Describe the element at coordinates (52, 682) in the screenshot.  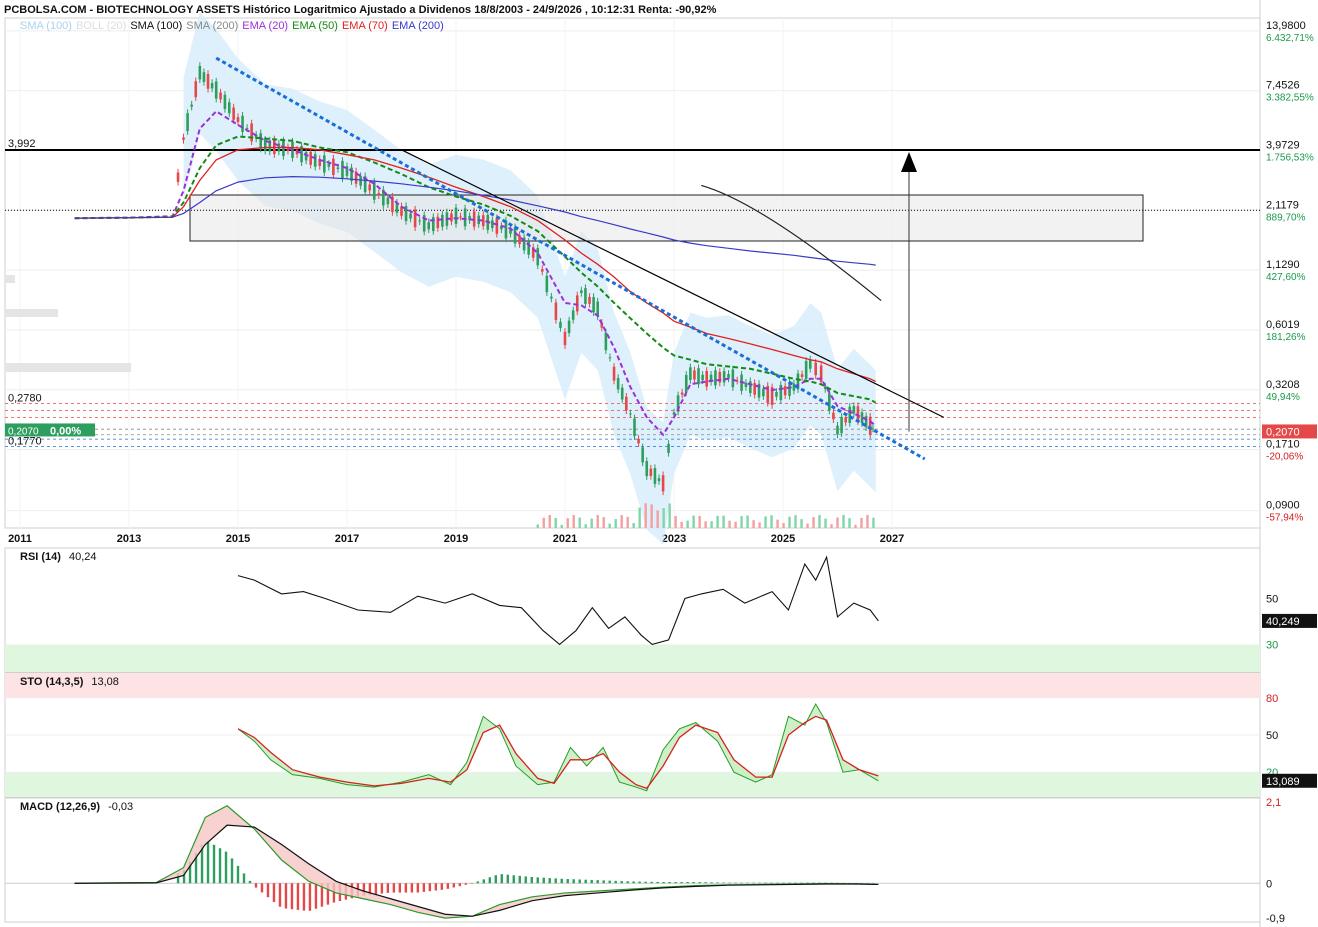
I see `sto-name: STO (14,3,5)` at that location.